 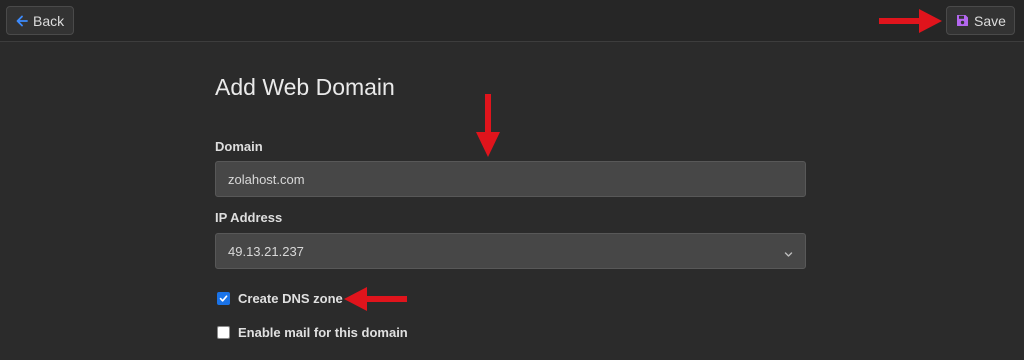 What do you see at coordinates (49, 20) in the screenshot?
I see `back-button-label: Back` at bounding box center [49, 20].